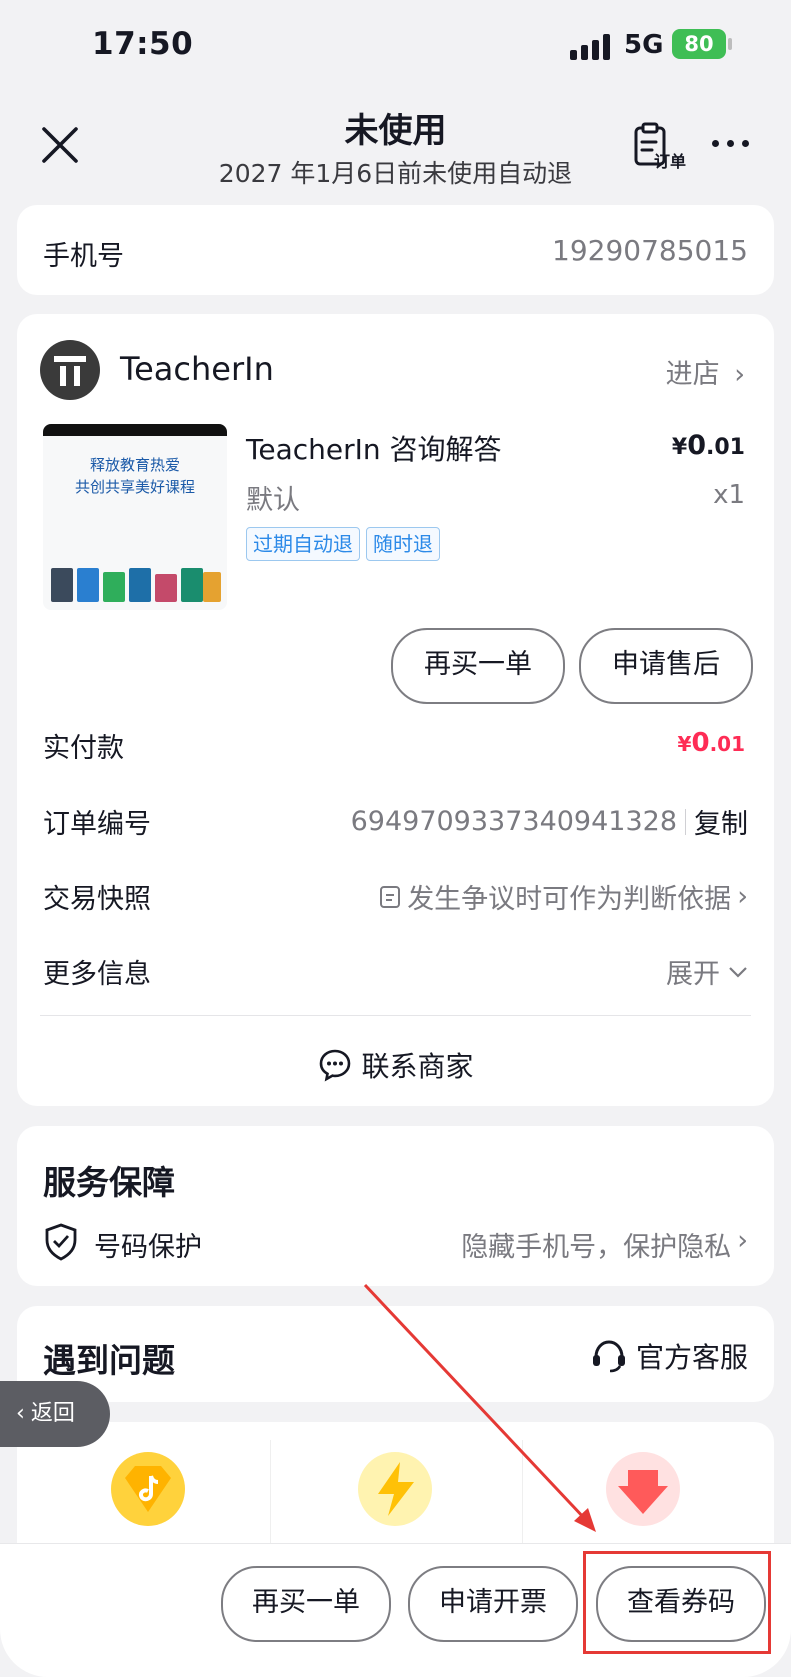  I want to click on snapshot-label: 交易快照, so click(97, 899).